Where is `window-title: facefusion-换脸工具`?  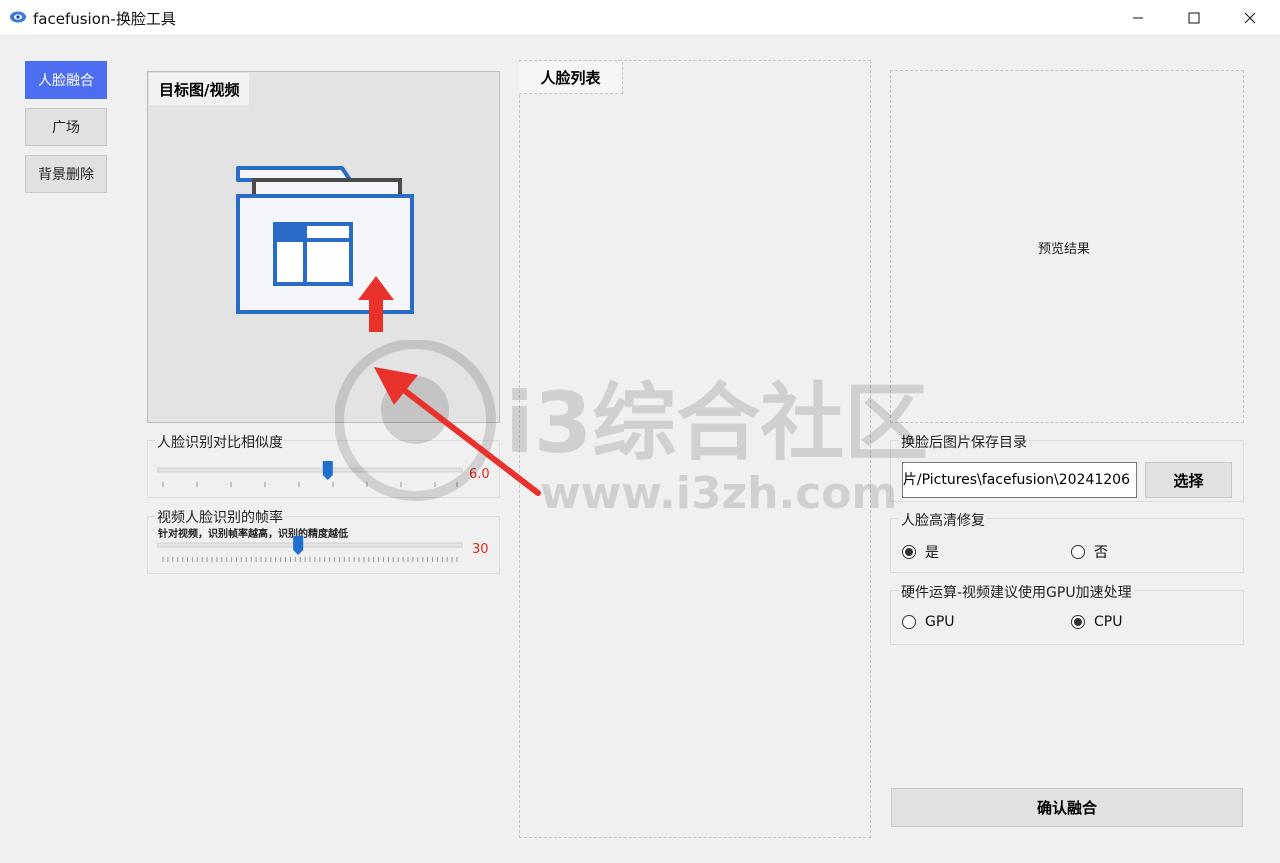
window-title: facefusion-换脸工具 is located at coordinates (104, 19).